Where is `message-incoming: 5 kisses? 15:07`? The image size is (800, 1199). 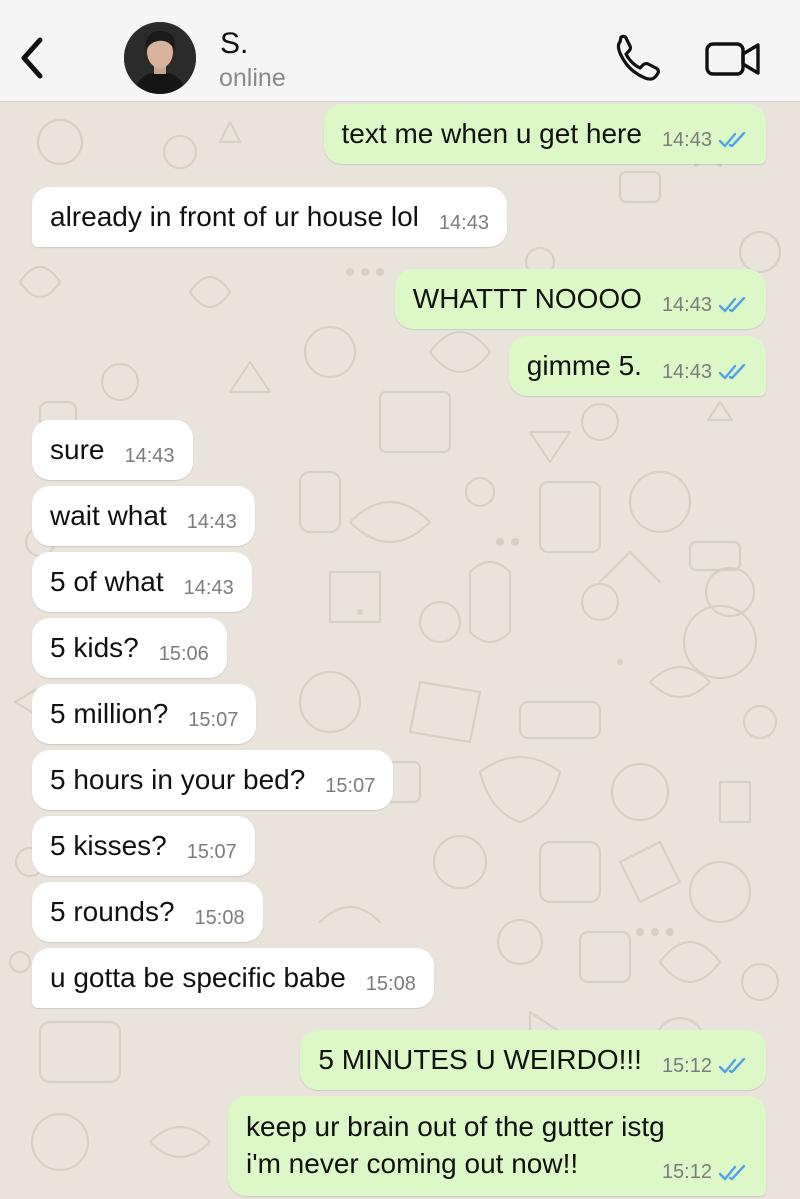 message-incoming: 5 kisses? 15:07 is located at coordinates (143, 846).